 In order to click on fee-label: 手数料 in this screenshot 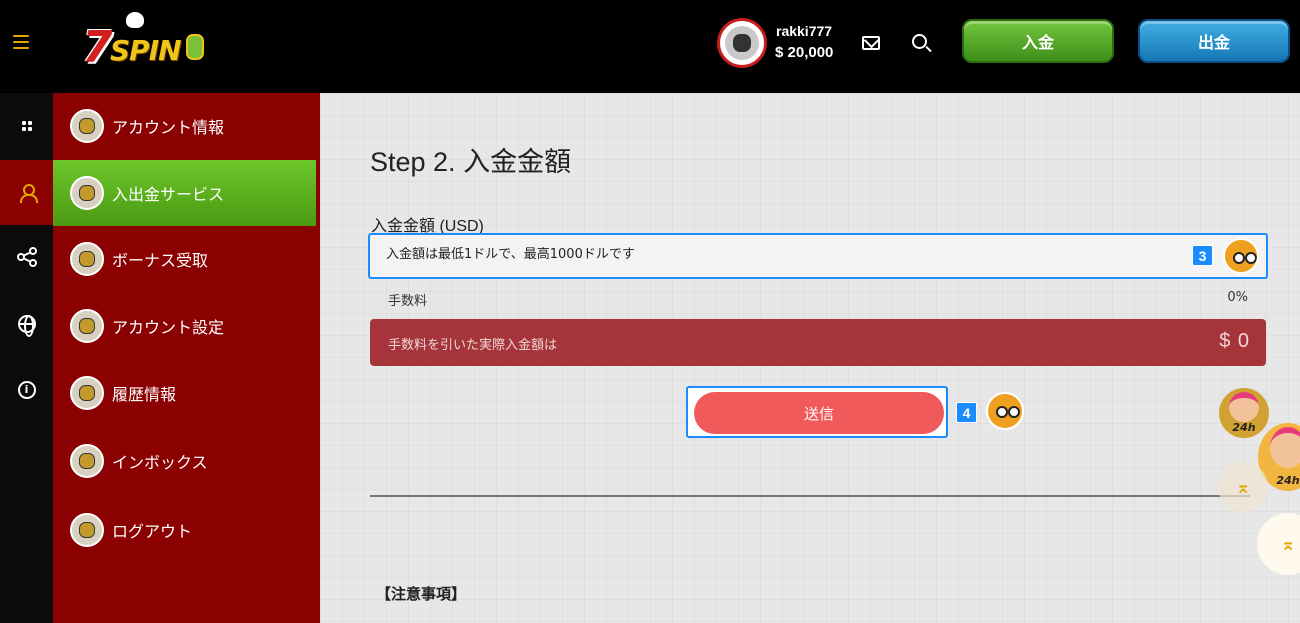, I will do `click(408, 301)`.